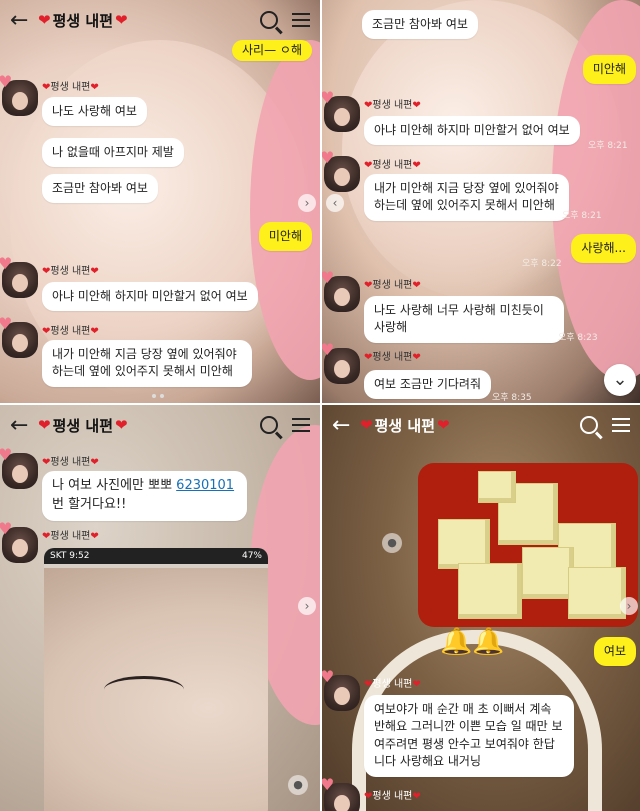 The image size is (640, 811). What do you see at coordinates (144, 689) in the screenshot?
I see `eye` at bounding box center [144, 689].